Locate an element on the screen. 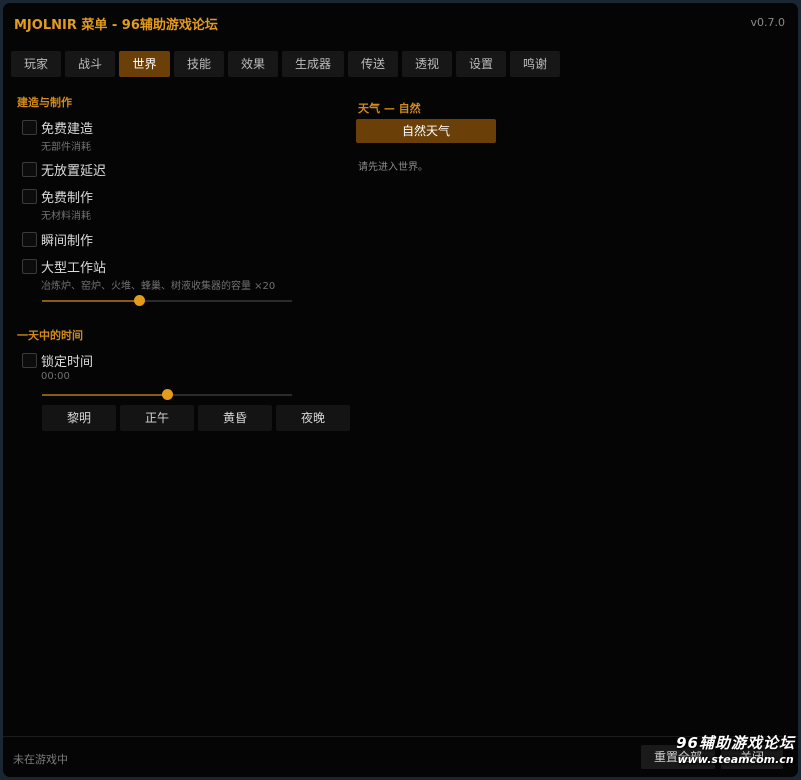 This screenshot has width=801, height=780. tab-player: 玩家 is located at coordinates (36, 64).